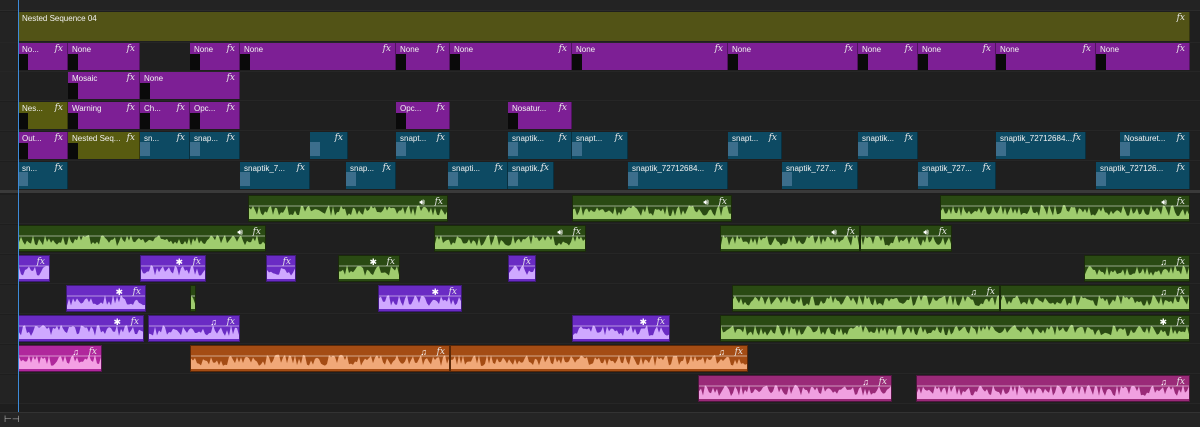  I want to click on video-clip: snaptik_7... fx, so click(275, 175).